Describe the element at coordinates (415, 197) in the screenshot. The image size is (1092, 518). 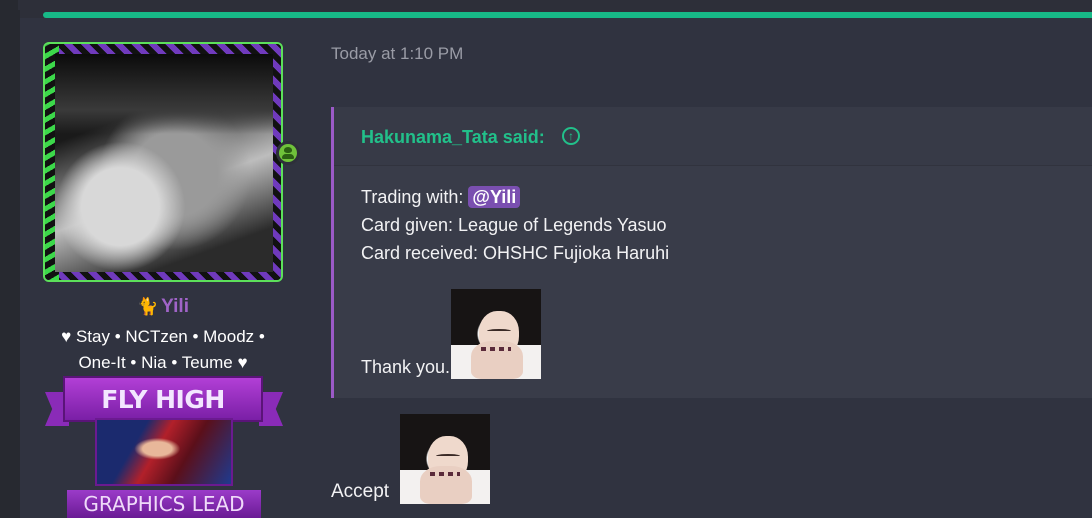
I see `trading-with-label: Trading with:` at that location.